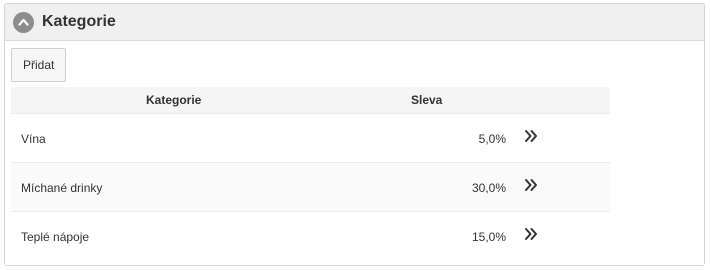  I want to click on table-header: Kategorie Sleva, so click(310, 100).